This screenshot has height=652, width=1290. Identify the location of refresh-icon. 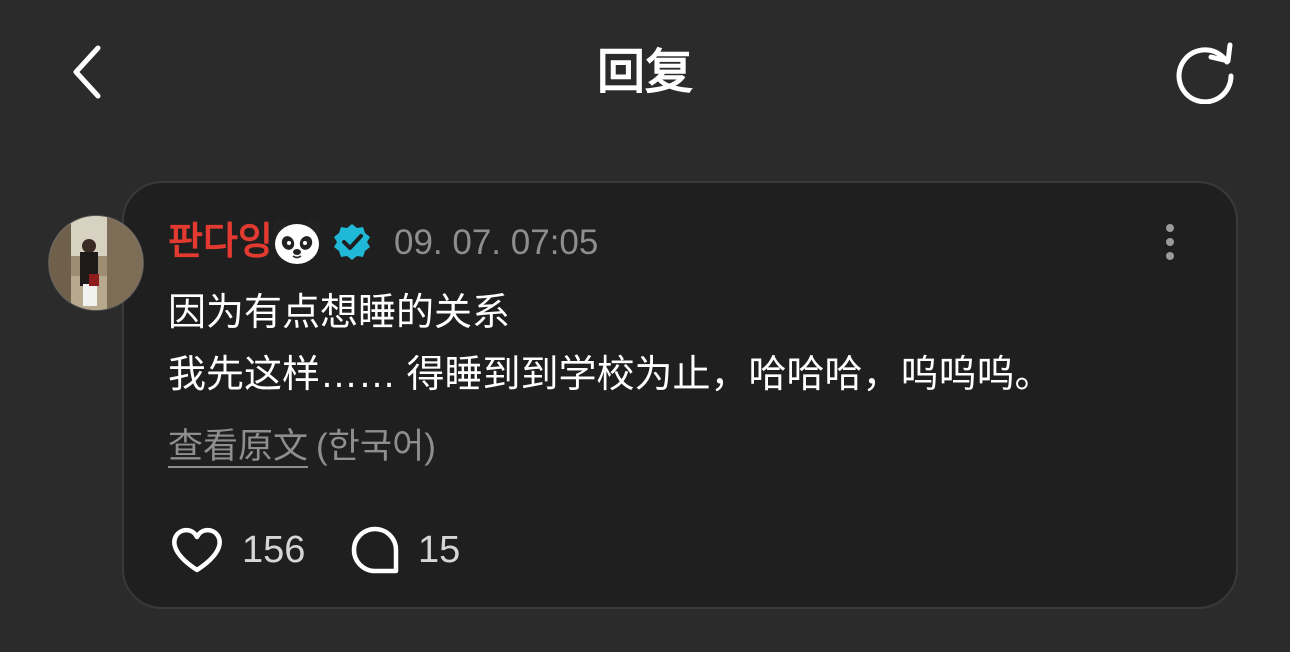
(1205, 73).